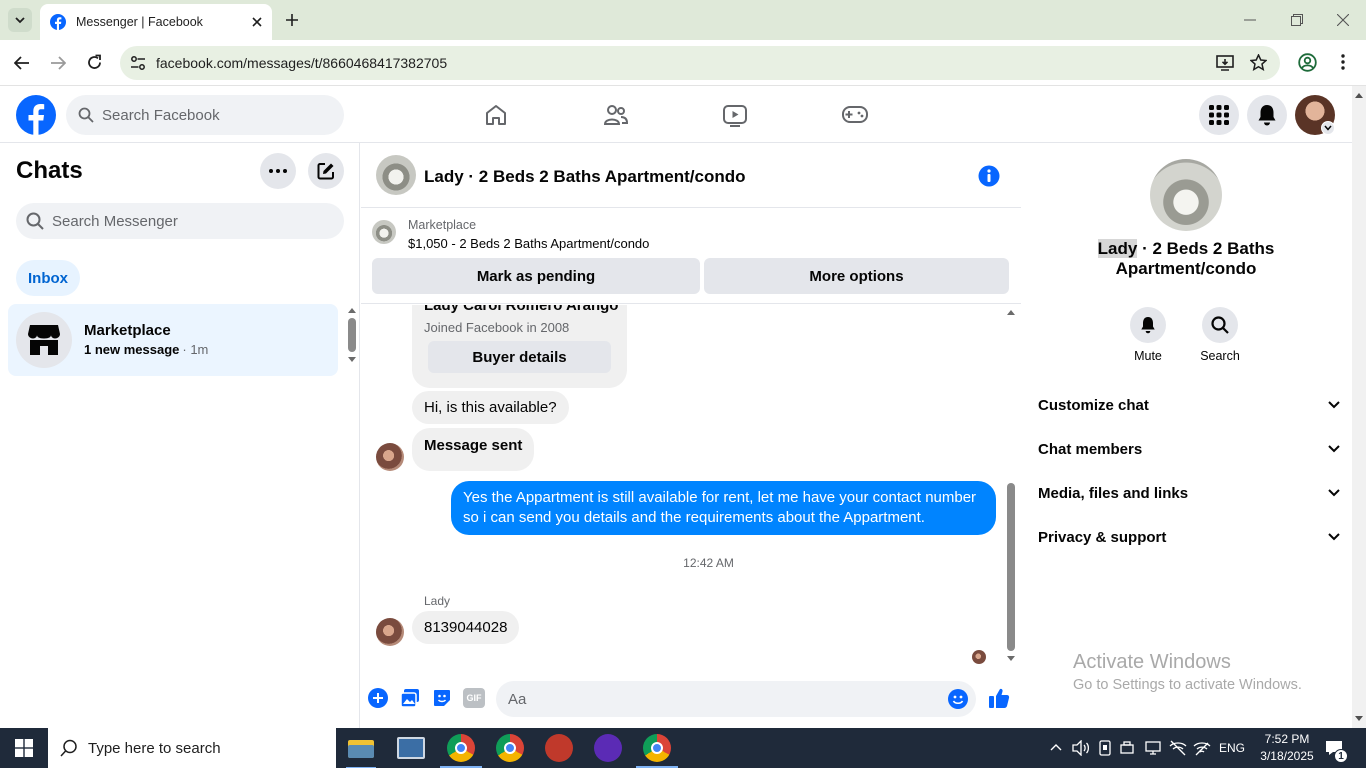 The width and height of the screenshot is (1366, 768). Describe the element at coordinates (94, 62) in the screenshot. I see `reload-icon` at that location.